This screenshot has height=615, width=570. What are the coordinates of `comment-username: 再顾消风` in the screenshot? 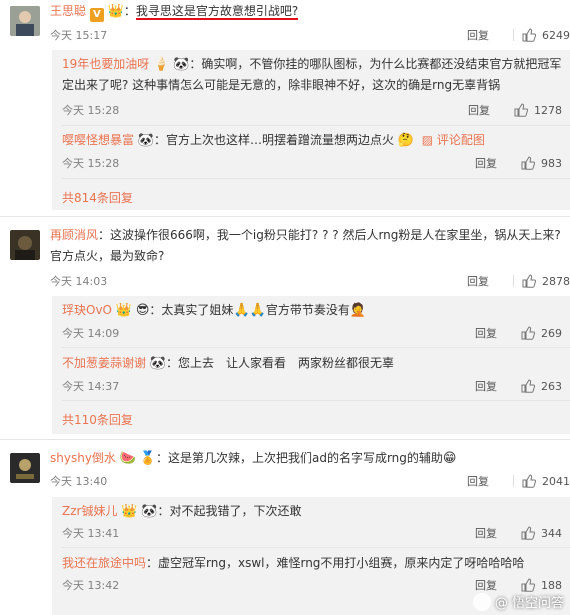 It's located at (74, 235).